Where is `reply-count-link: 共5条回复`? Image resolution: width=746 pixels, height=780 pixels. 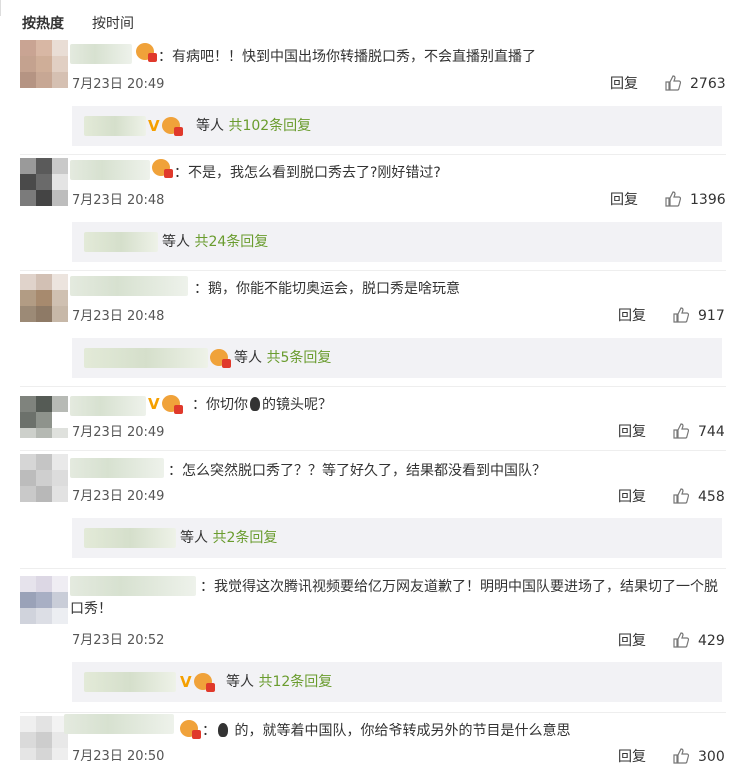 reply-count-link: 共5条回复 is located at coordinates (298, 358).